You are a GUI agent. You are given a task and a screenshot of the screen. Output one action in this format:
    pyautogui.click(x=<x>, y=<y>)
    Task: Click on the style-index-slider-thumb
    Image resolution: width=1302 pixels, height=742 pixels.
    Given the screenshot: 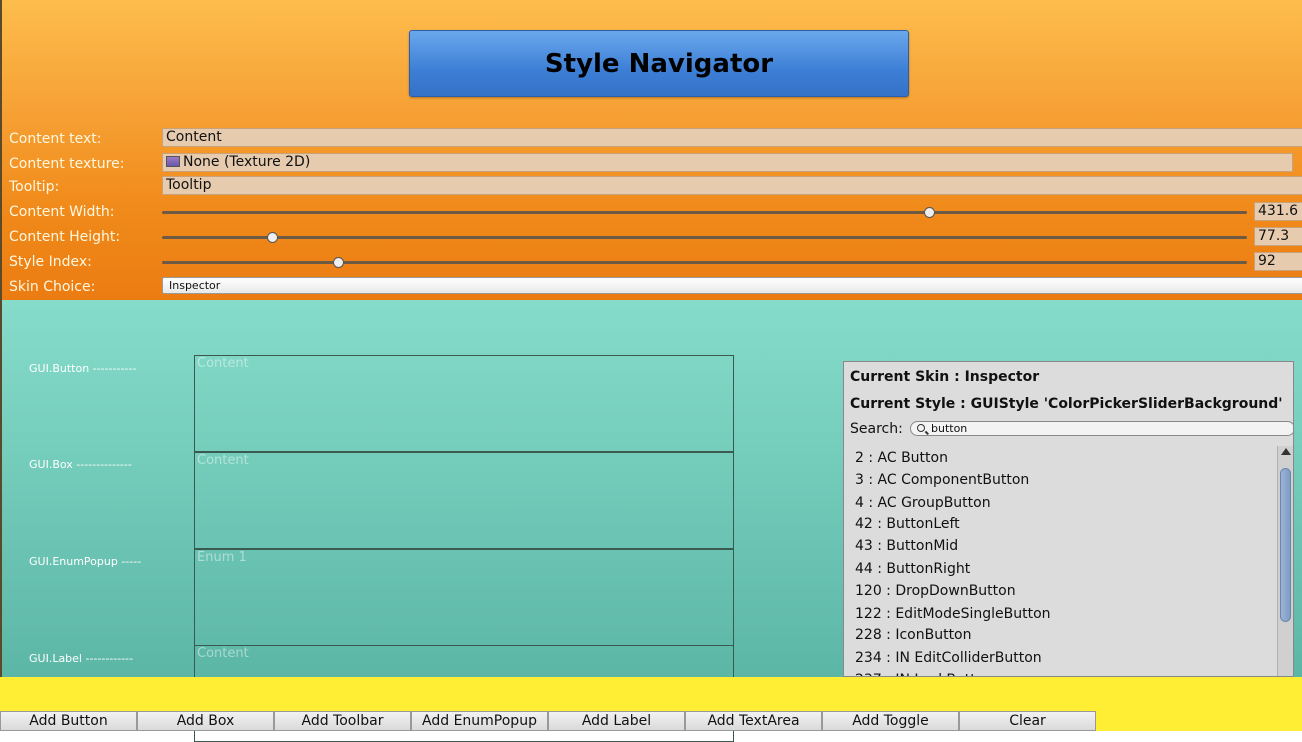 What is the action you would take?
    pyautogui.click(x=339, y=262)
    